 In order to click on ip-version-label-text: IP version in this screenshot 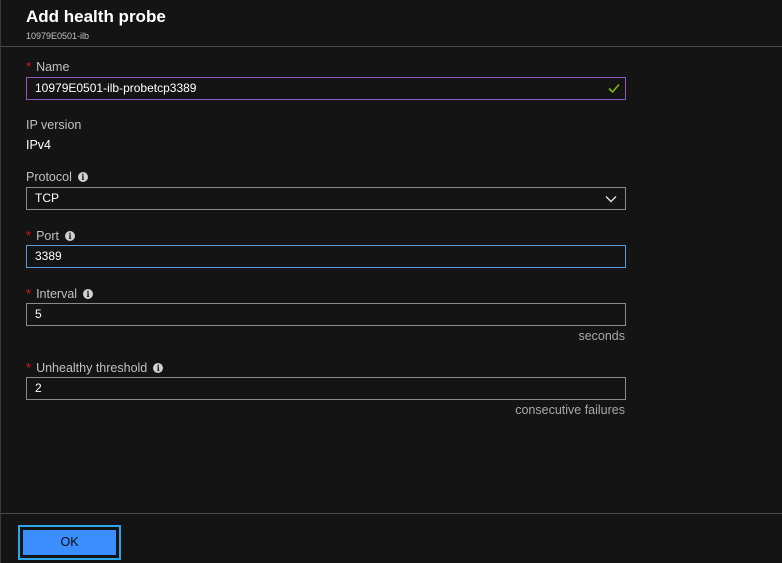, I will do `click(54, 125)`.